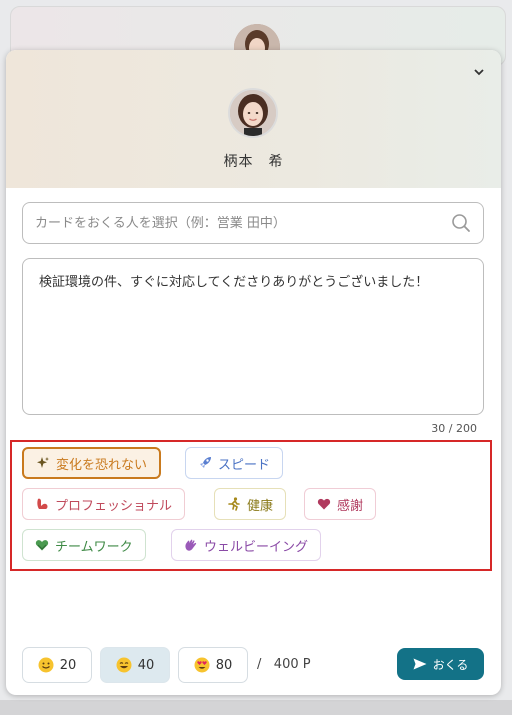 The height and width of the screenshot is (715, 512). I want to click on tag-label: 変化を恐れない, so click(102, 465).